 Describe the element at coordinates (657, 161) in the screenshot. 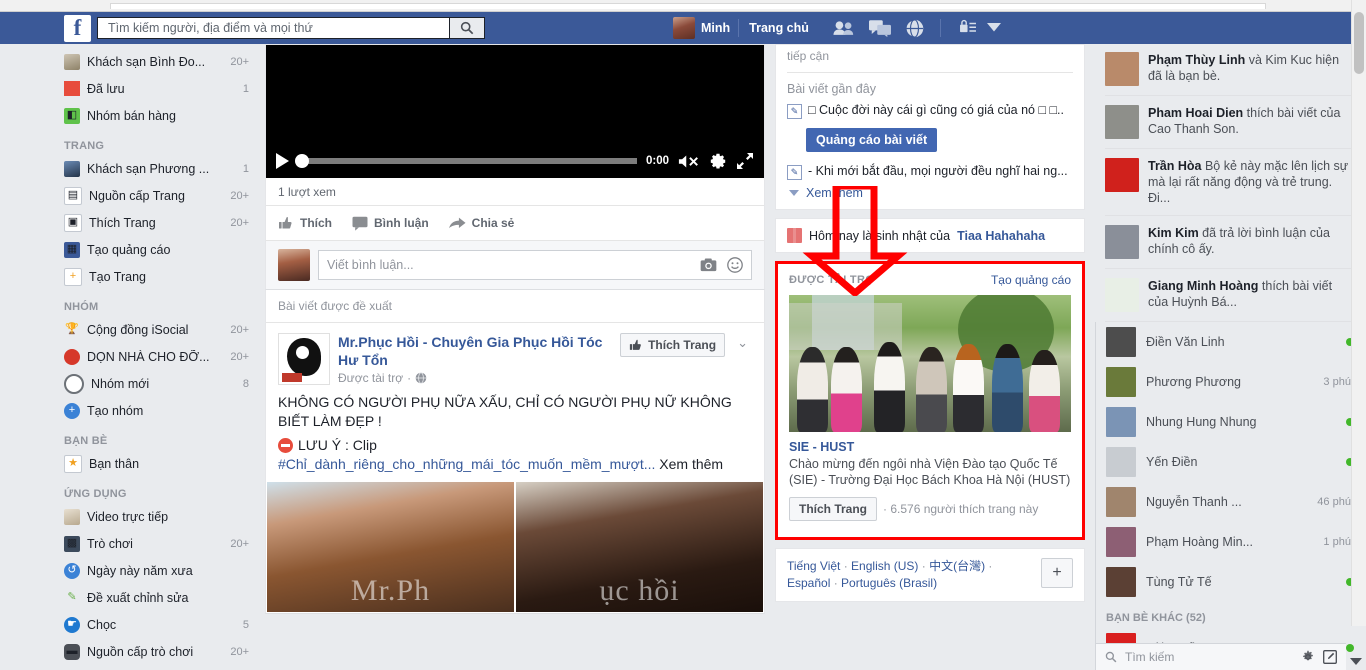

I see `video-time: 0:00` at that location.